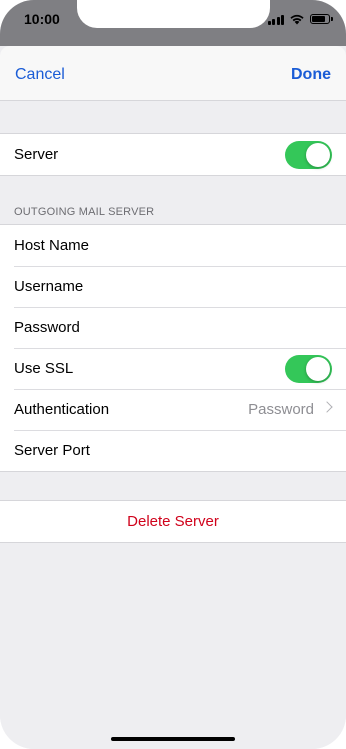 Image resolution: width=346 pixels, height=749 pixels. I want to click on delete-server-button: Delete Server, so click(173, 521).